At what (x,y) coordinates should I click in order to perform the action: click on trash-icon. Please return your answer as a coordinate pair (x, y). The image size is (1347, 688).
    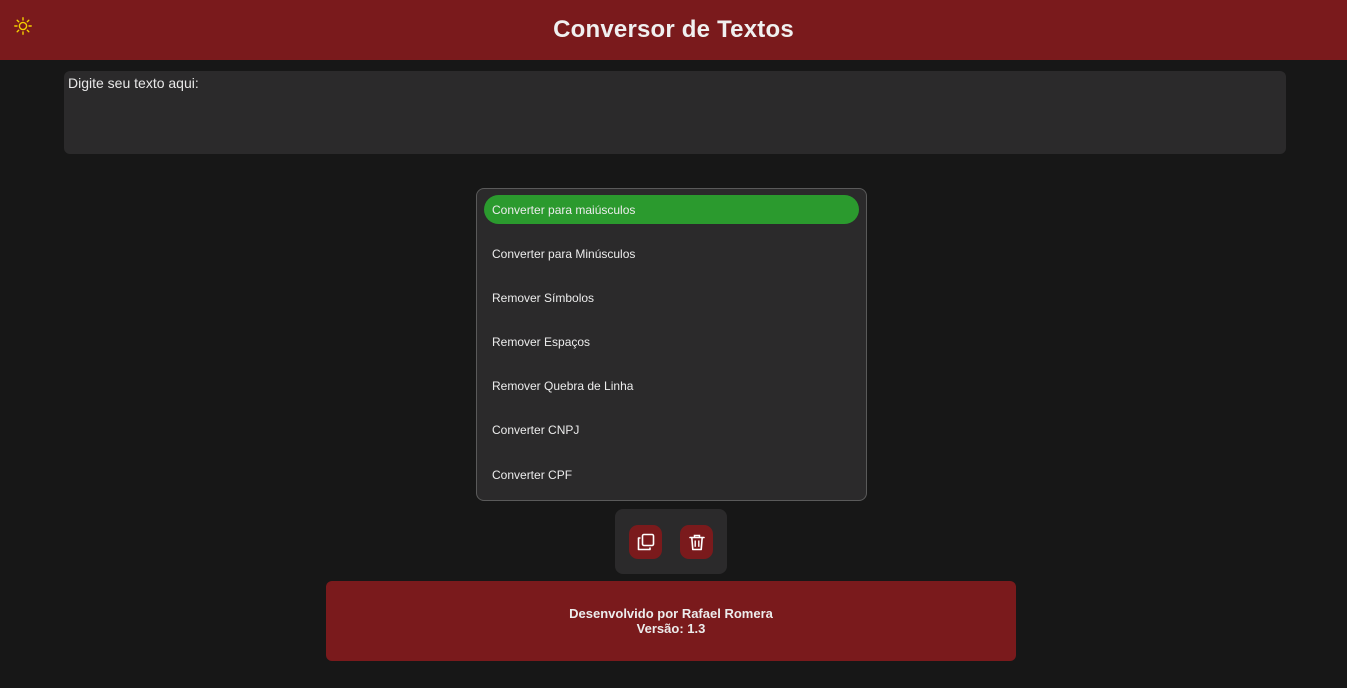
    Looking at the image, I should click on (696, 542).